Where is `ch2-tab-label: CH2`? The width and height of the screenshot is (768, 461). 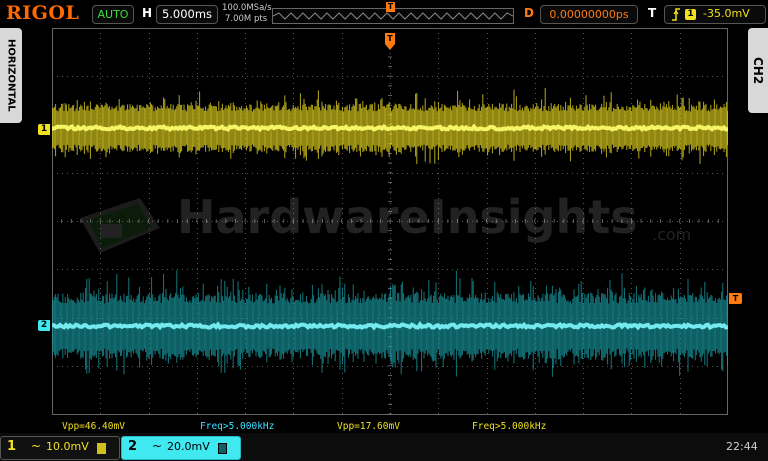
ch2-tab-label: CH2 is located at coordinates (758, 70).